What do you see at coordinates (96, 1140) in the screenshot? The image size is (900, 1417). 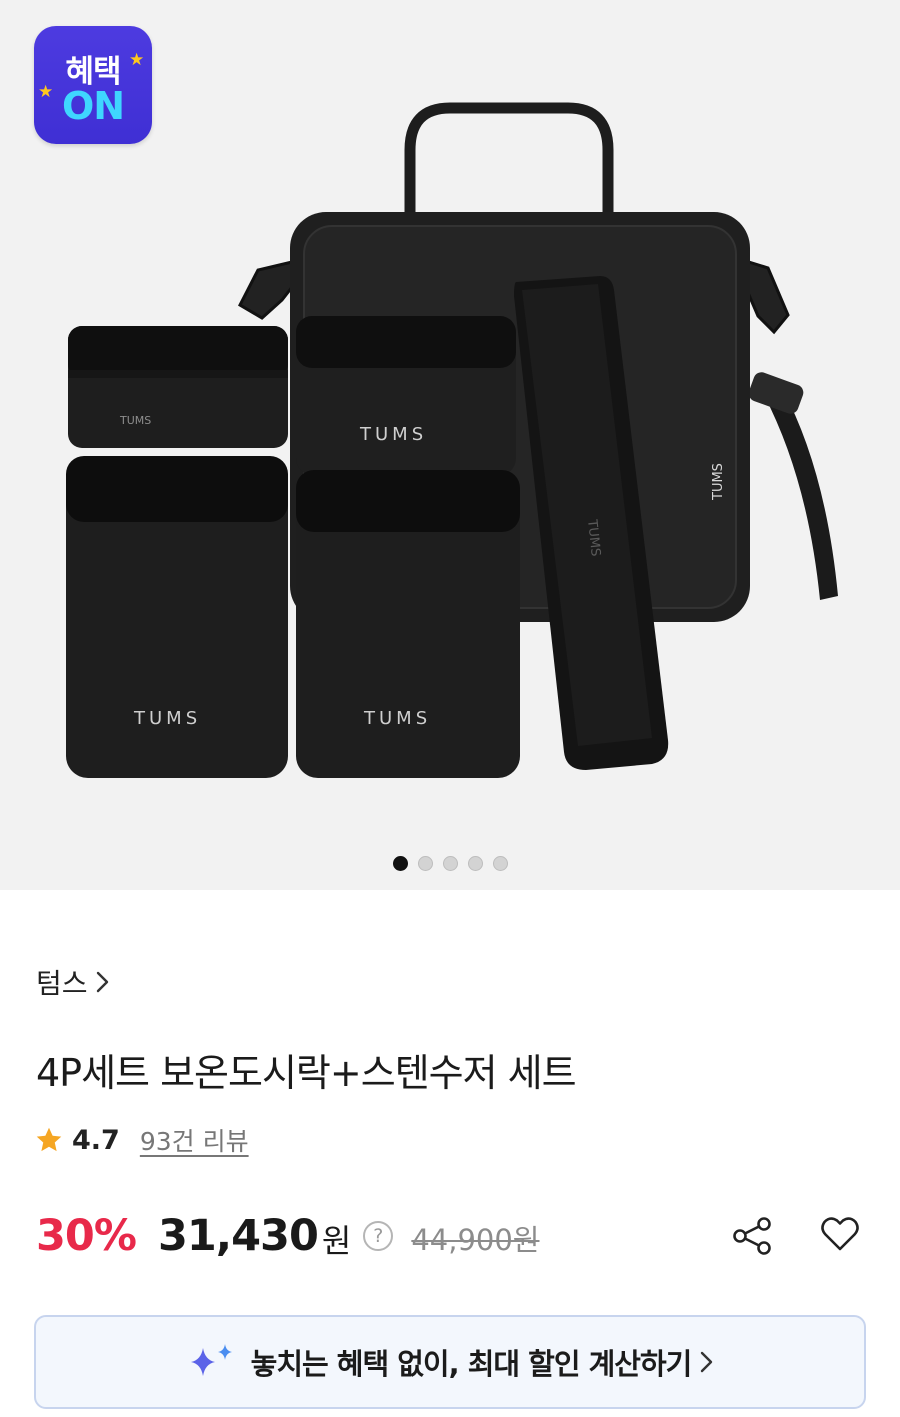 I see `rating-score: 4.7` at bounding box center [96, 1140].